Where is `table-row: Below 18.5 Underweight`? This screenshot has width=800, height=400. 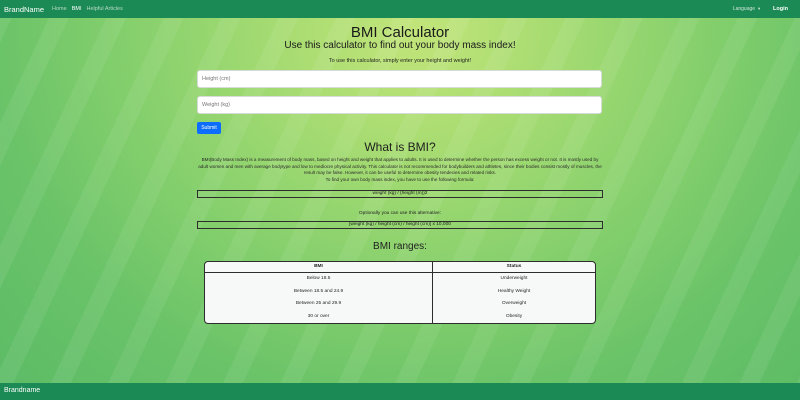 table-row: Below 18.5 Underweight is located at coordinates (400, 279).